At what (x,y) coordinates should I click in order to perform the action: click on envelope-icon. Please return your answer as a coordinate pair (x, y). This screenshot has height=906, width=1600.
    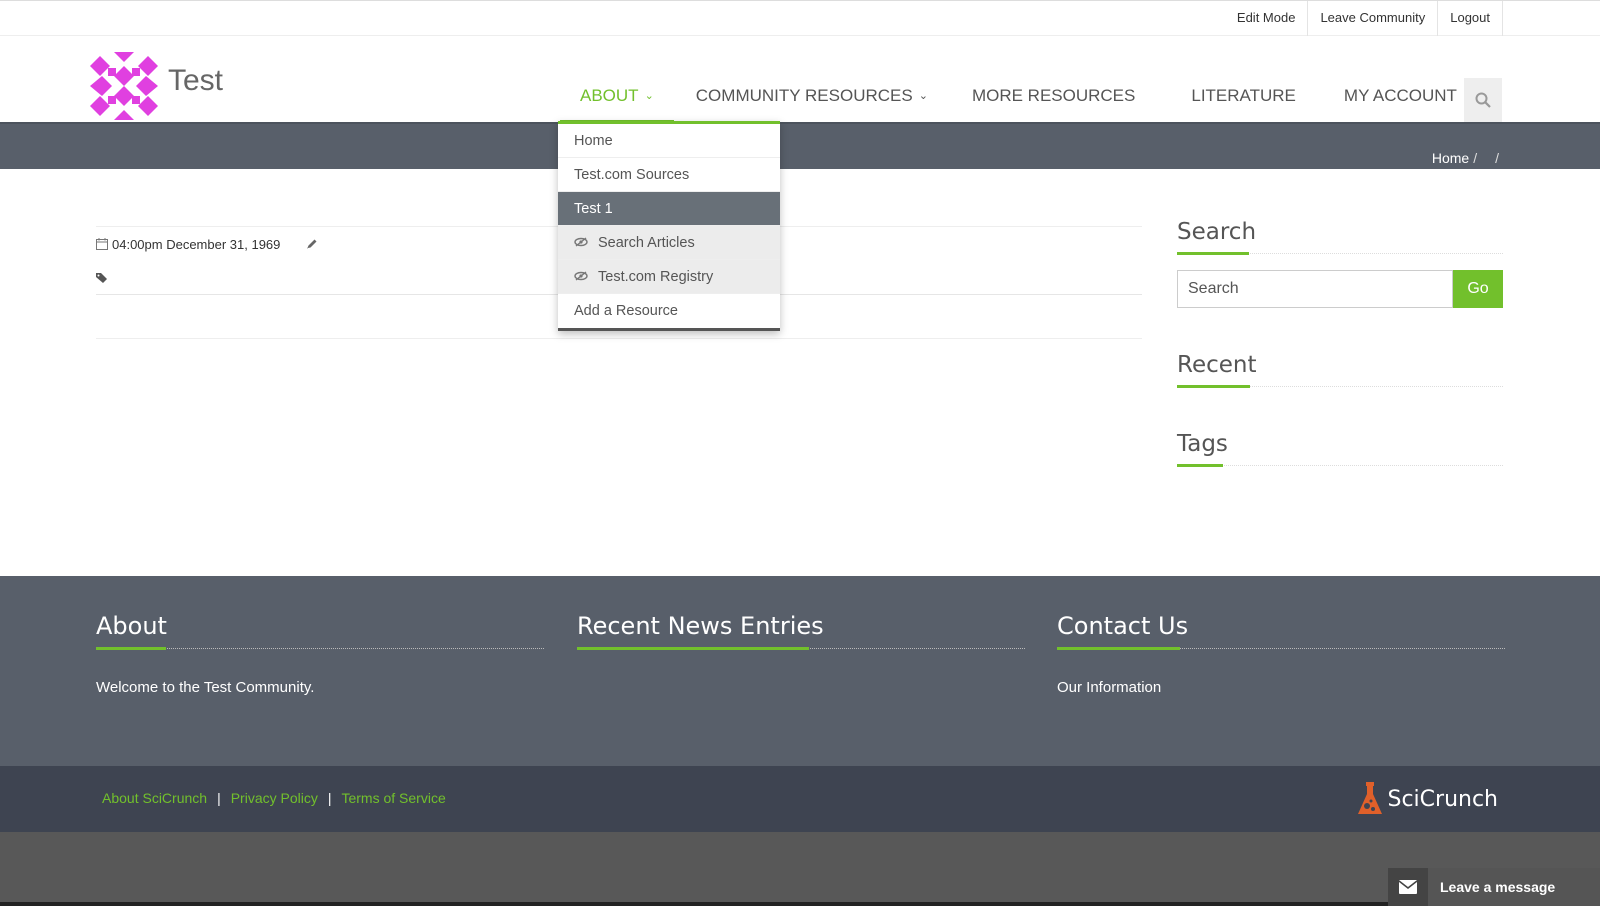
    Looking at the image, I should click on (1408, 887).